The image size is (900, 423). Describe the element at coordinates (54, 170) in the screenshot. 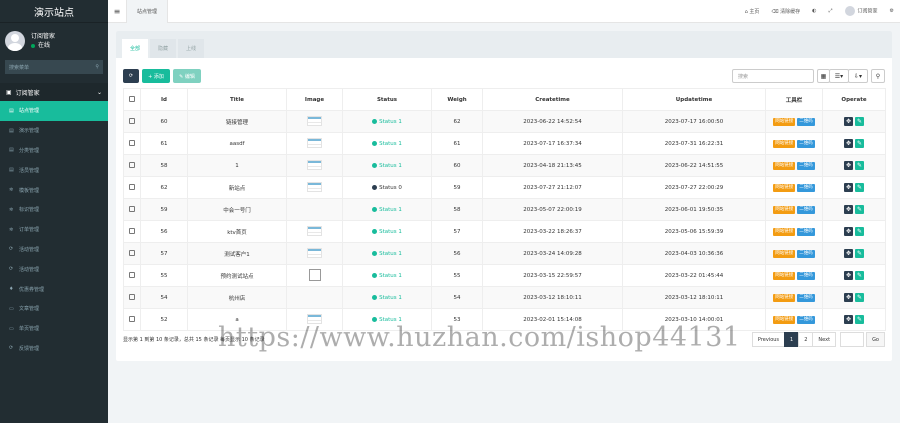

I see `sidebar-item: ▤ 活员管理` at that location.